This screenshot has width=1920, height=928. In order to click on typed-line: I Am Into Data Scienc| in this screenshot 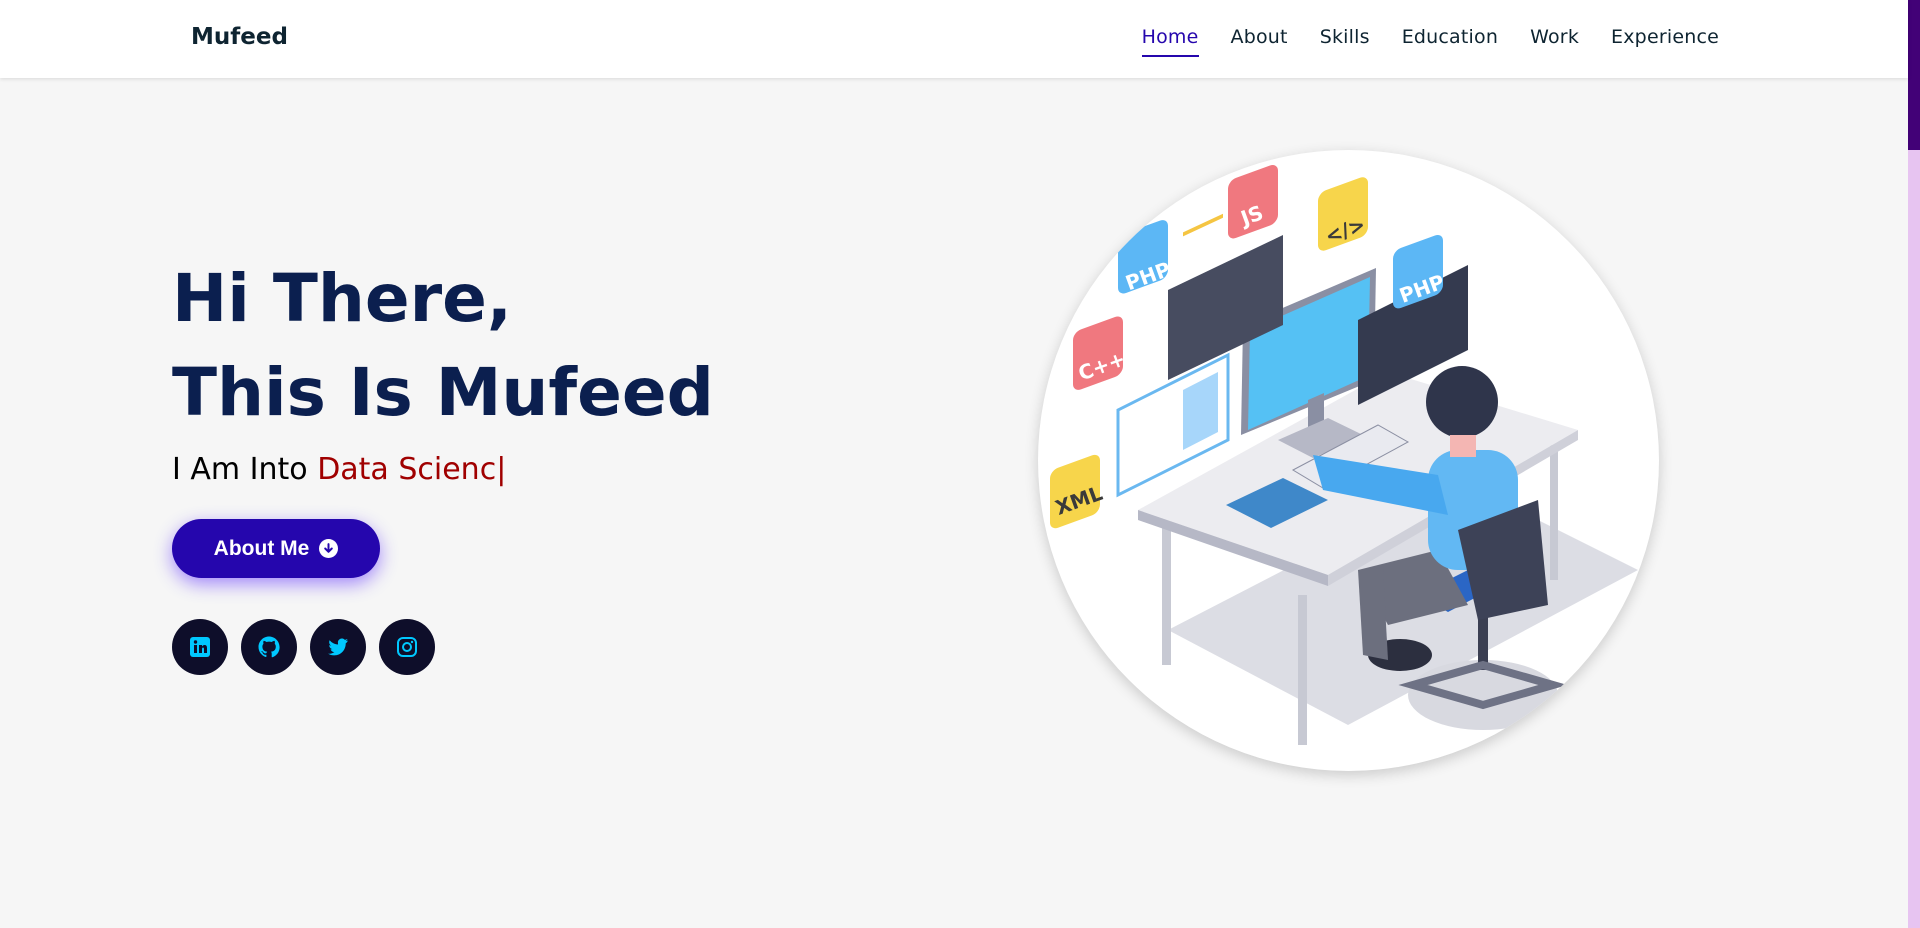, I will do `click(443, 469)`.